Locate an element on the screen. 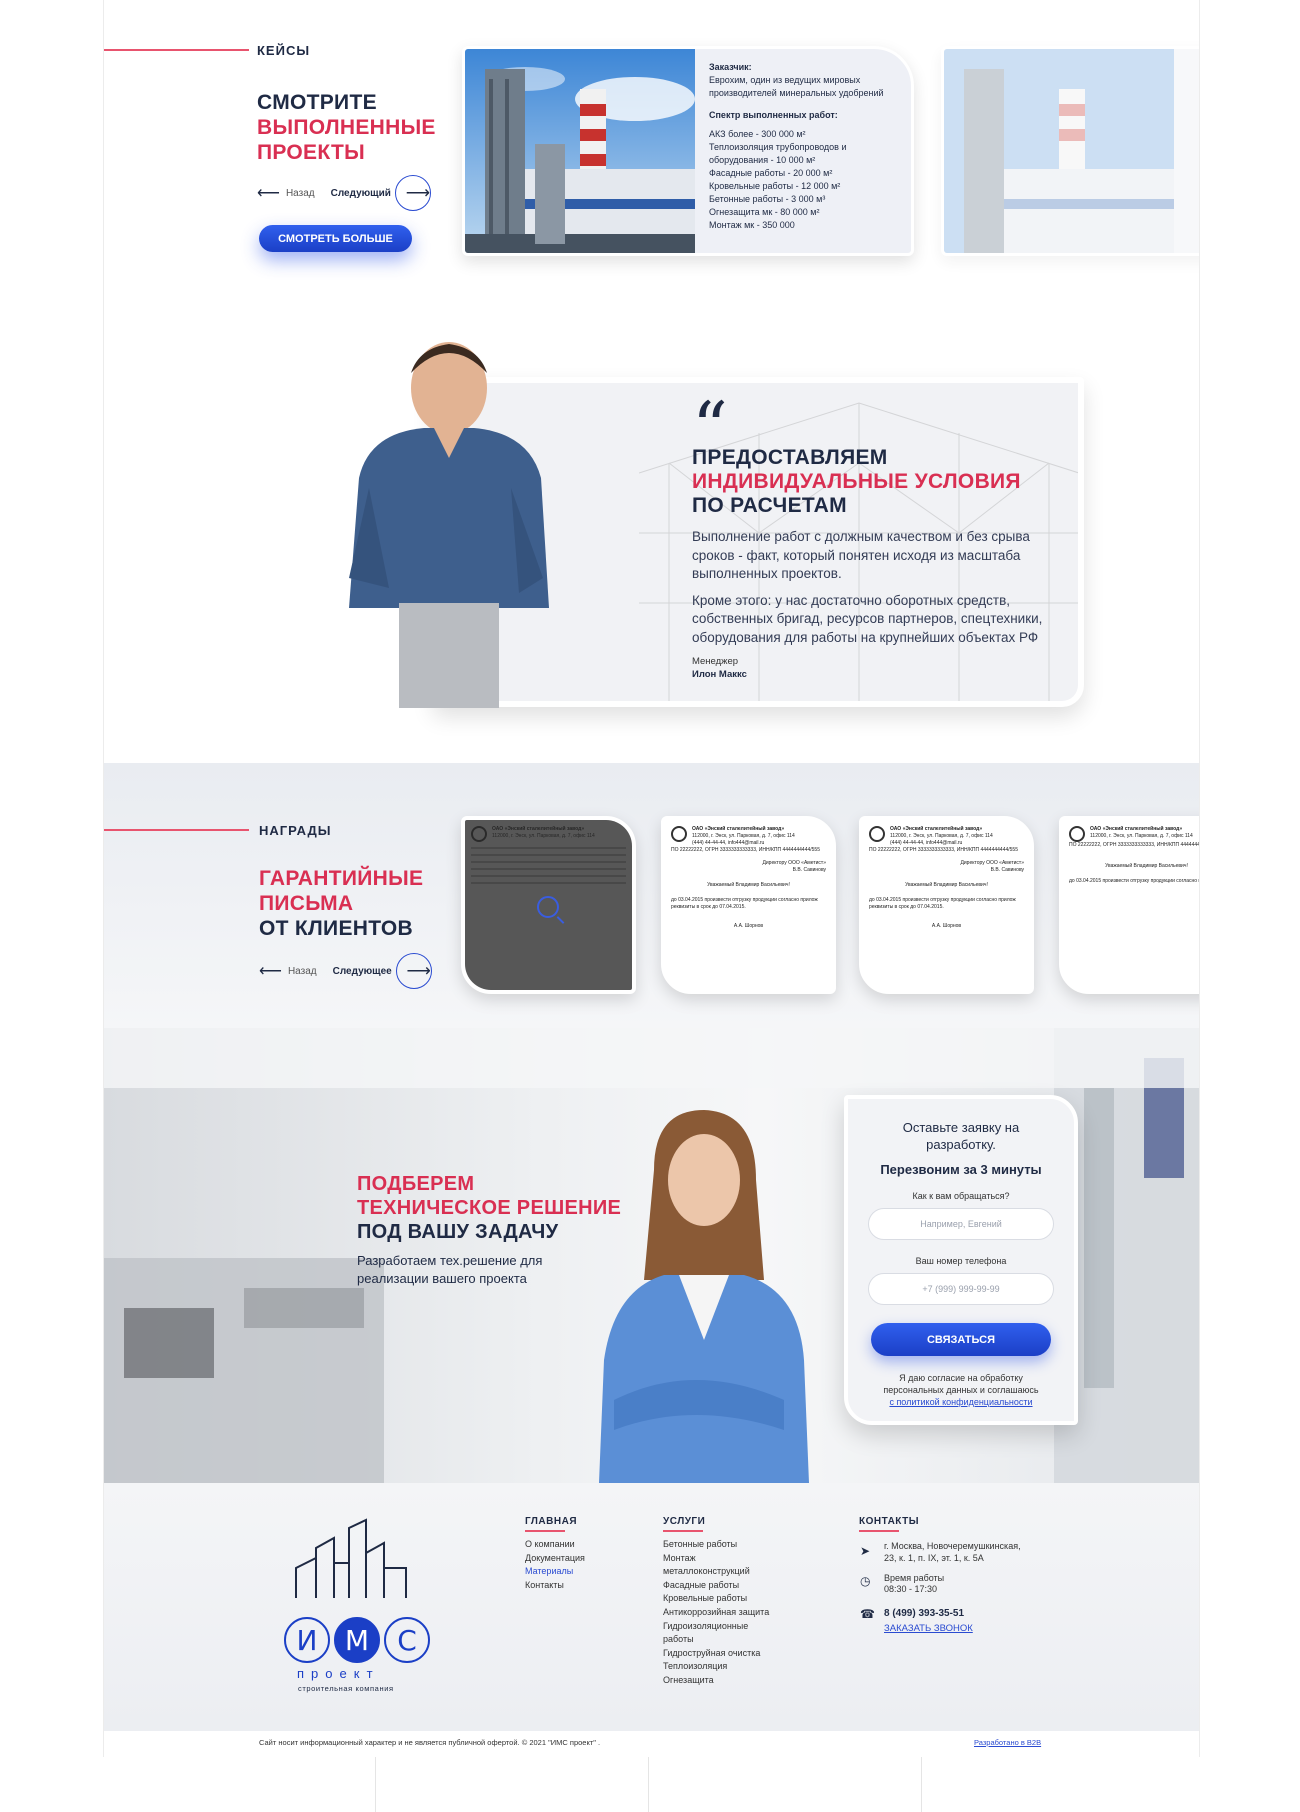 This screenshot has width=1300, height=1812. footer-service-link: Фасадные работы is located at coordinates (716, 1586).